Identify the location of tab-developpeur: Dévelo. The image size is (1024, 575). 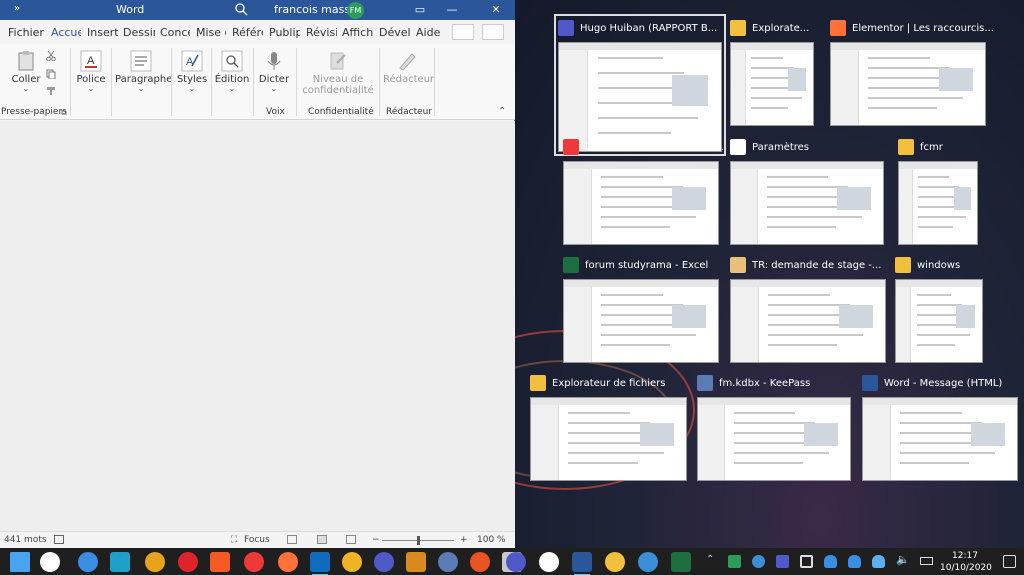
(394, 32).